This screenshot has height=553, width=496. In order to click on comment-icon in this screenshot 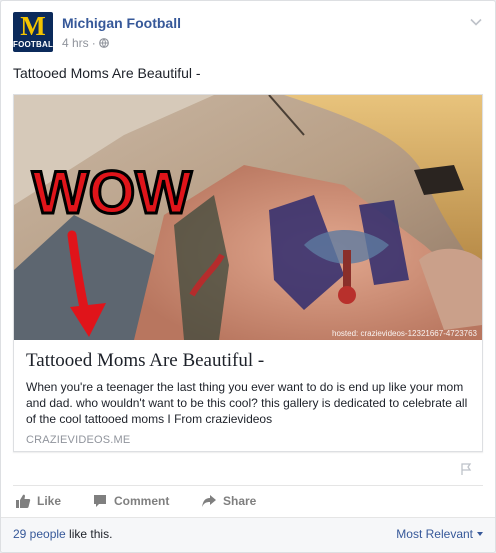, I will do `click(100, 501)`.